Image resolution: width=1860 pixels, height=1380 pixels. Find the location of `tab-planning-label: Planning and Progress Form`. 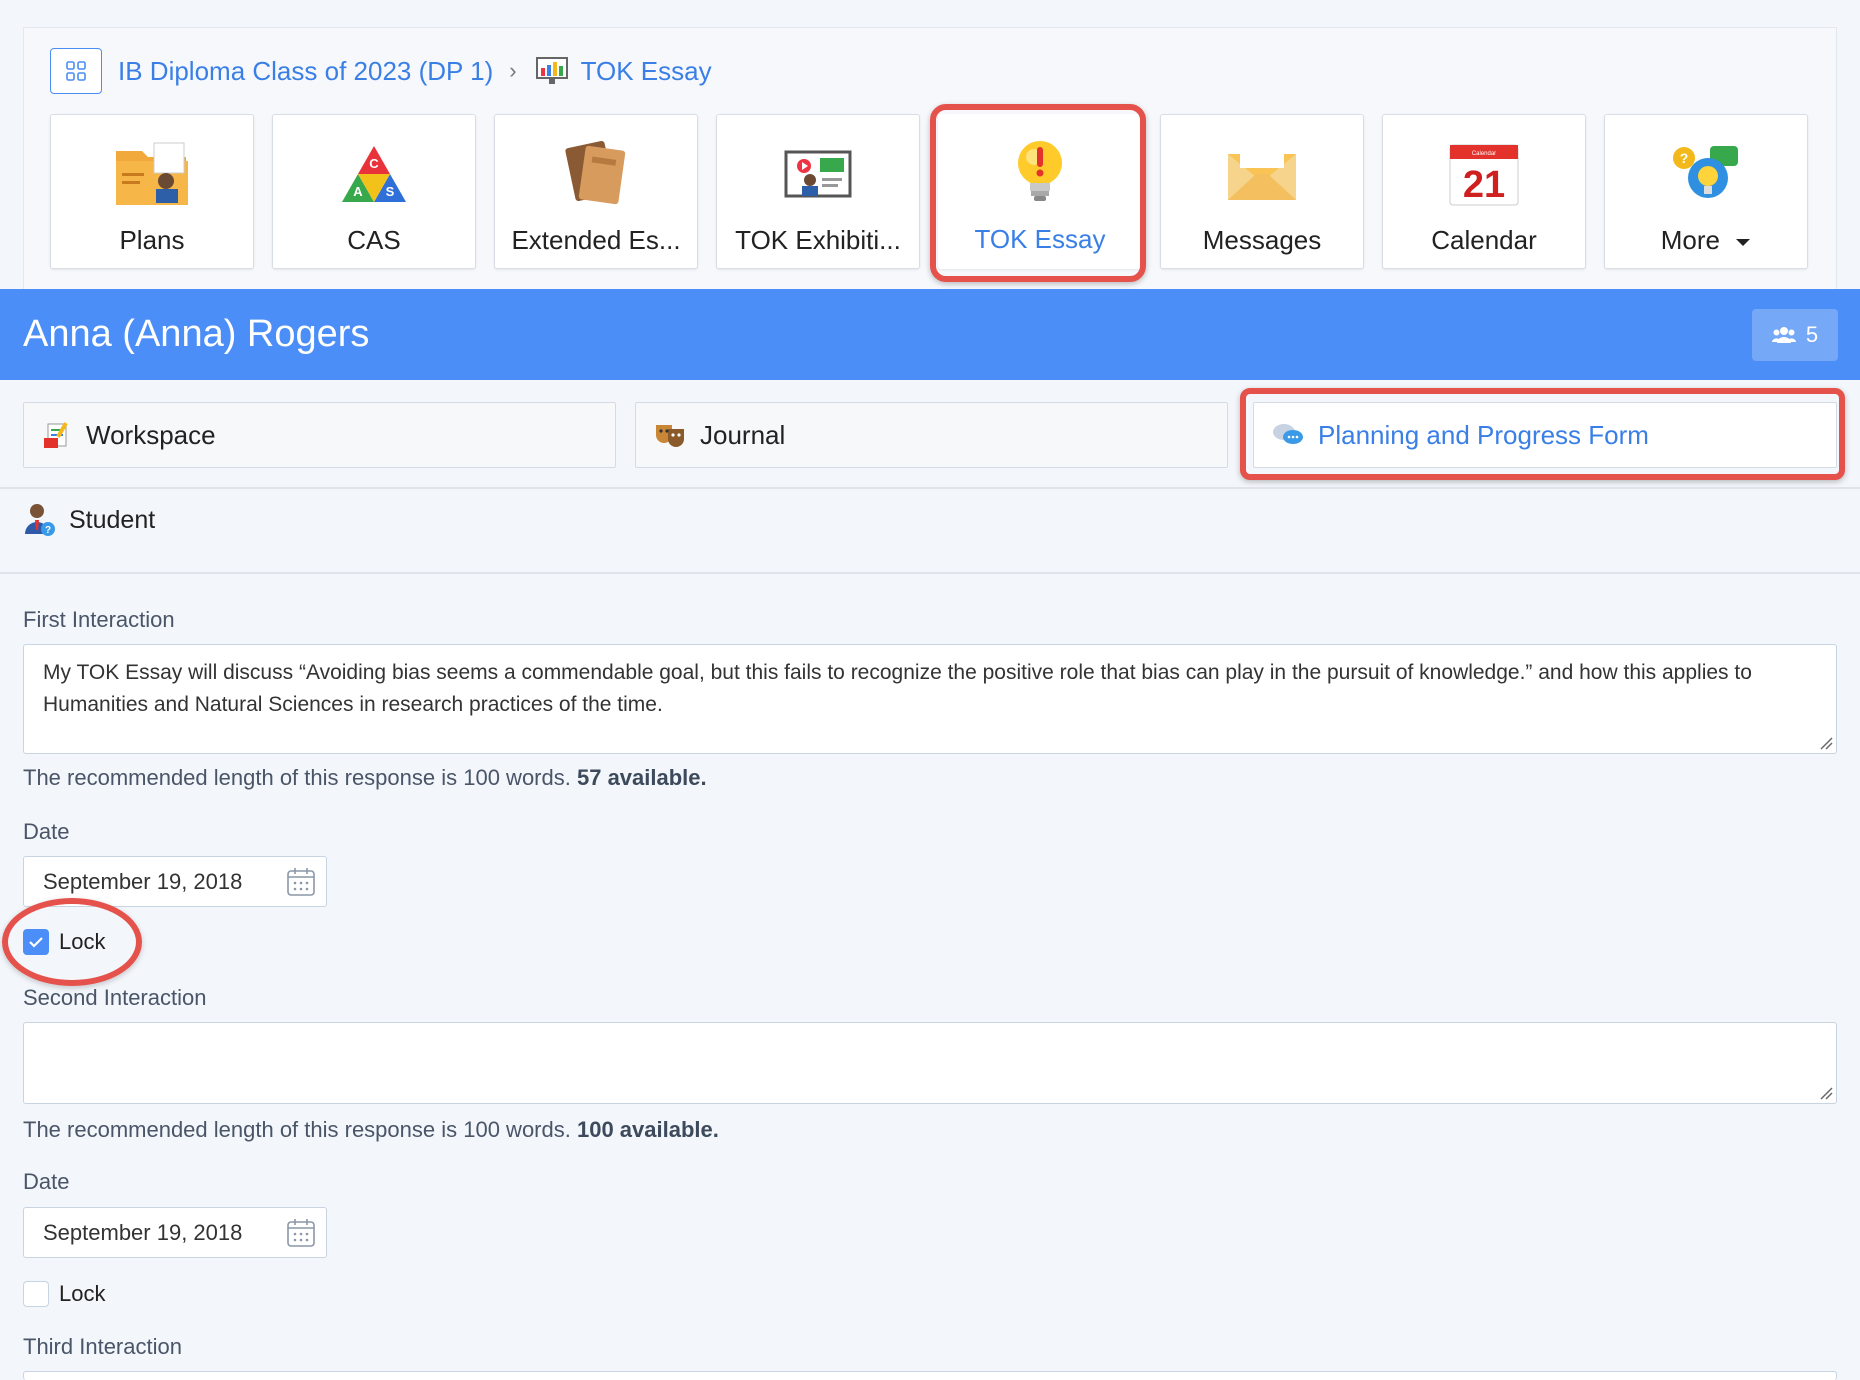

tab-planning-label: Planning and Progress Form is located at coordinates (1483, 434).